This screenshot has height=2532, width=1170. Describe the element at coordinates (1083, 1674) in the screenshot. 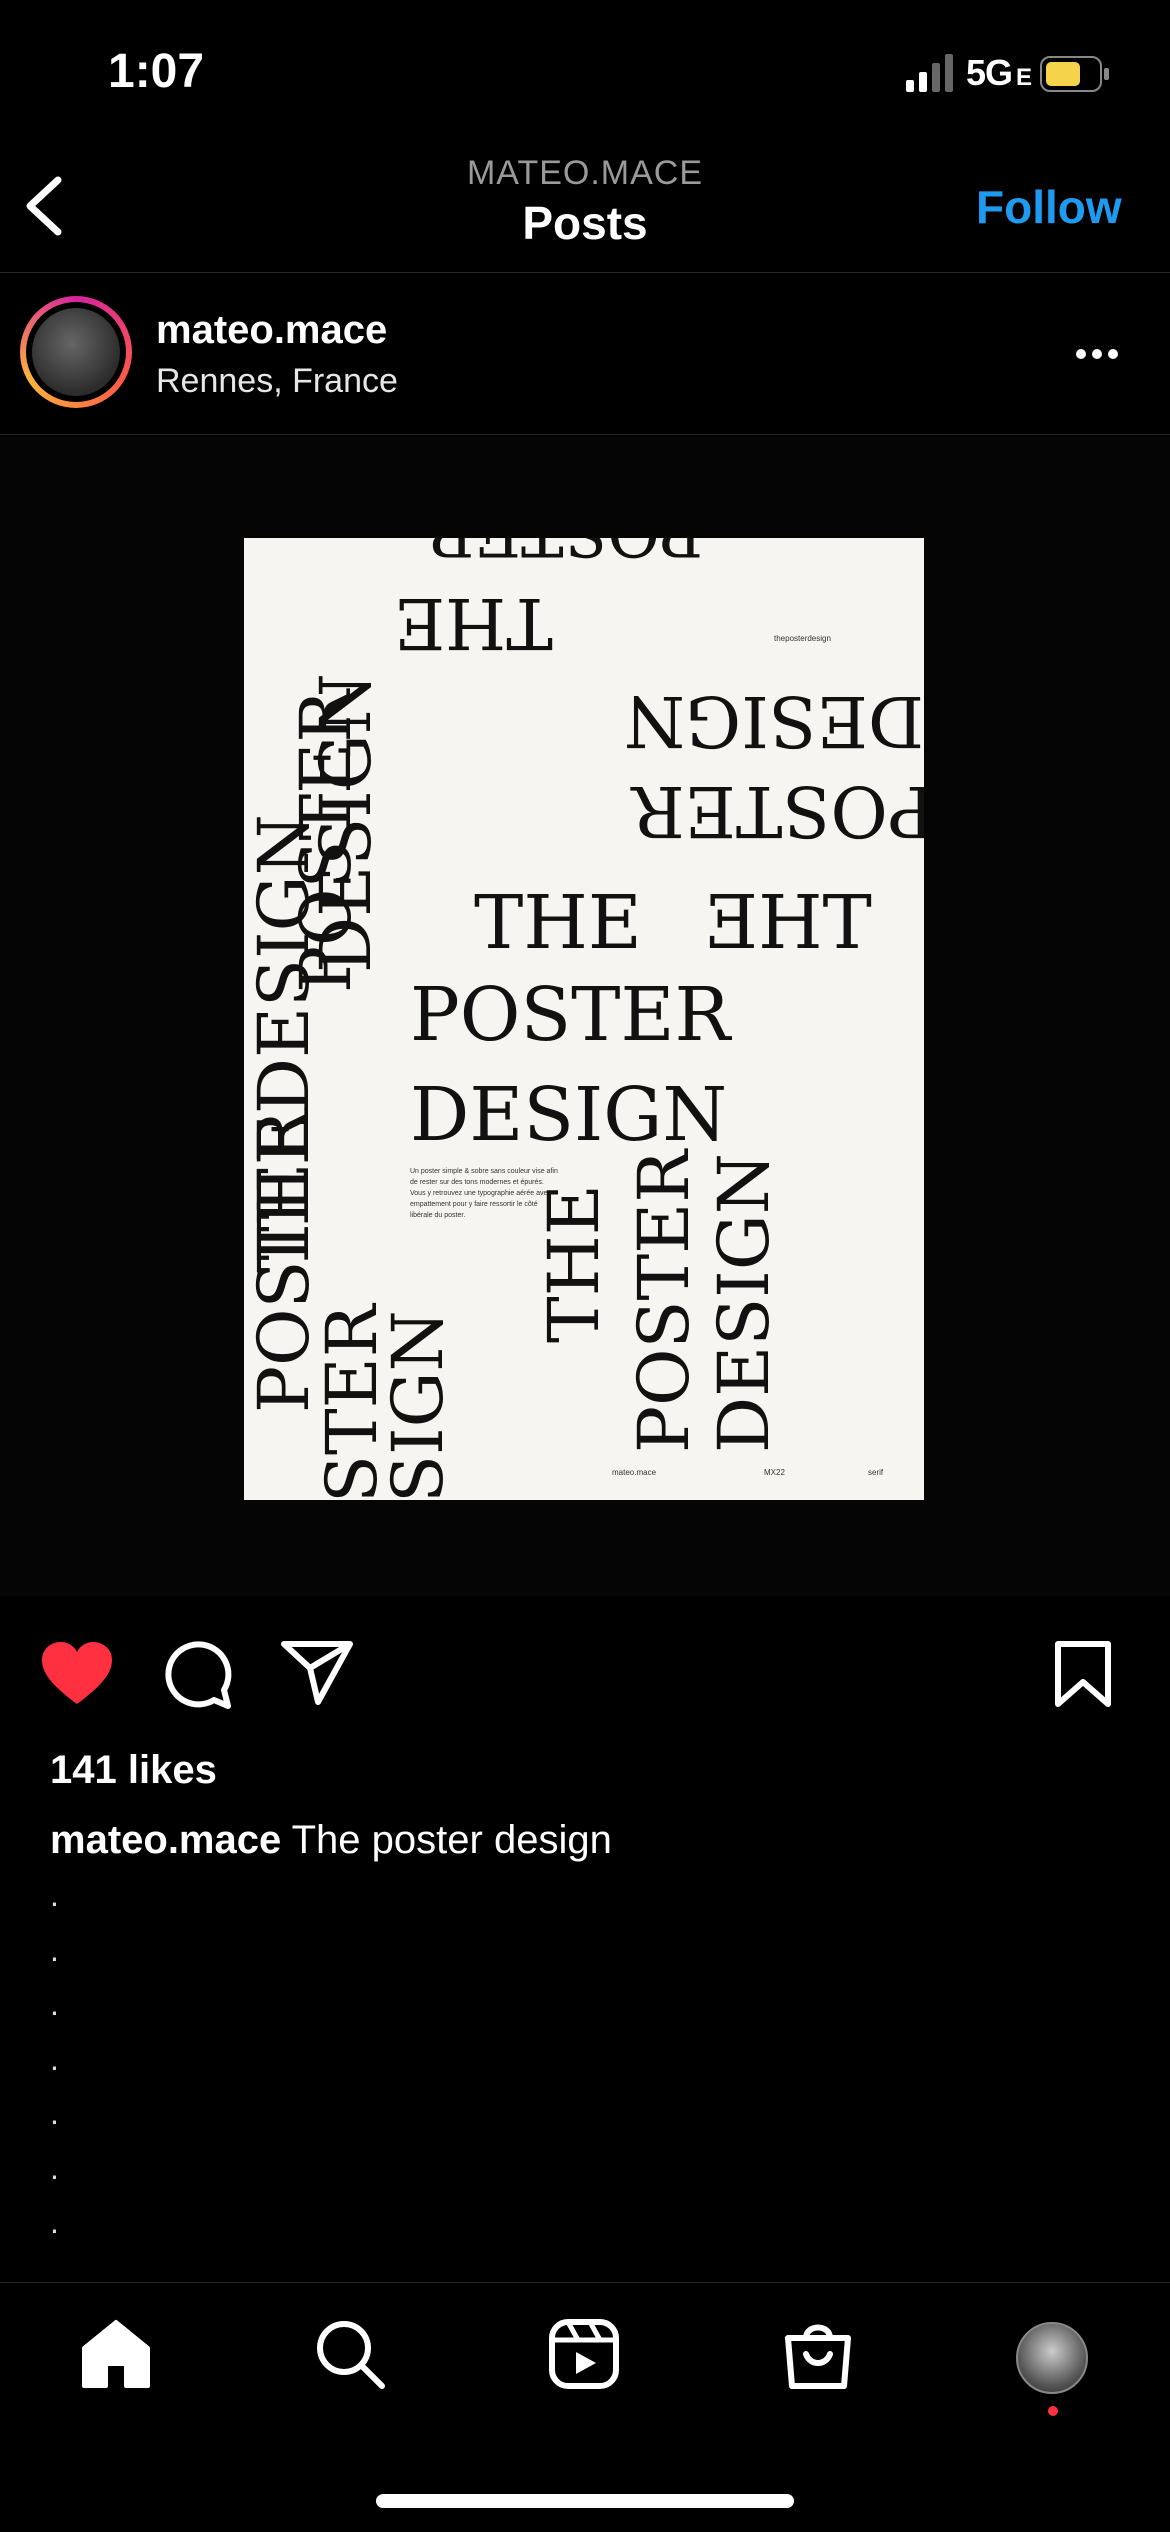

I see `bookmark-icon` at that location.